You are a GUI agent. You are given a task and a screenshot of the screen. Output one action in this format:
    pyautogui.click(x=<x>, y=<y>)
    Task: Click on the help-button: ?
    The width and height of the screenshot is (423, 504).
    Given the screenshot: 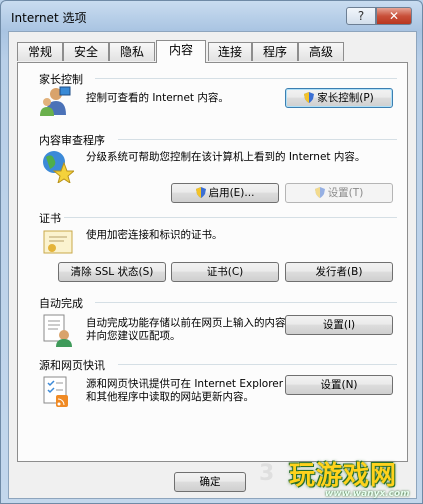 What is the action you would take?
    pyautogui.click(x=361, y=16)
    